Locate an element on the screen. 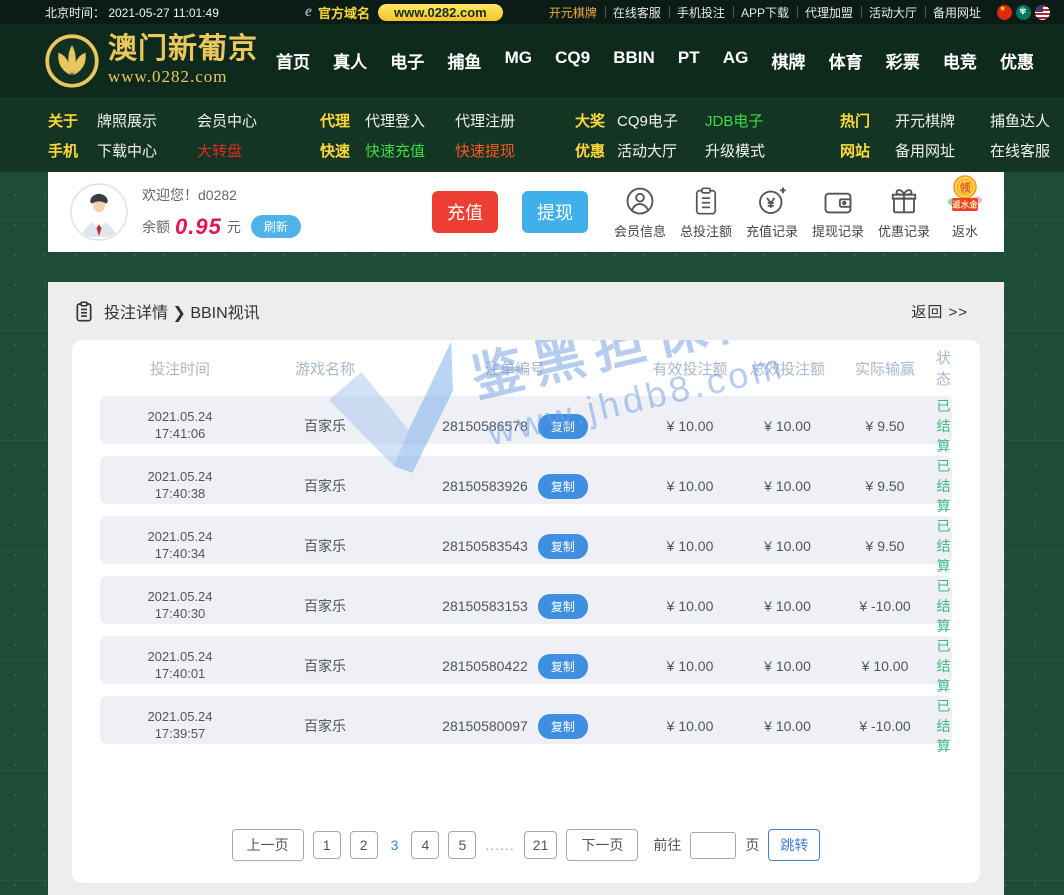  subnav-agent-register: 代理注册 is located at coordinates (515, 120).